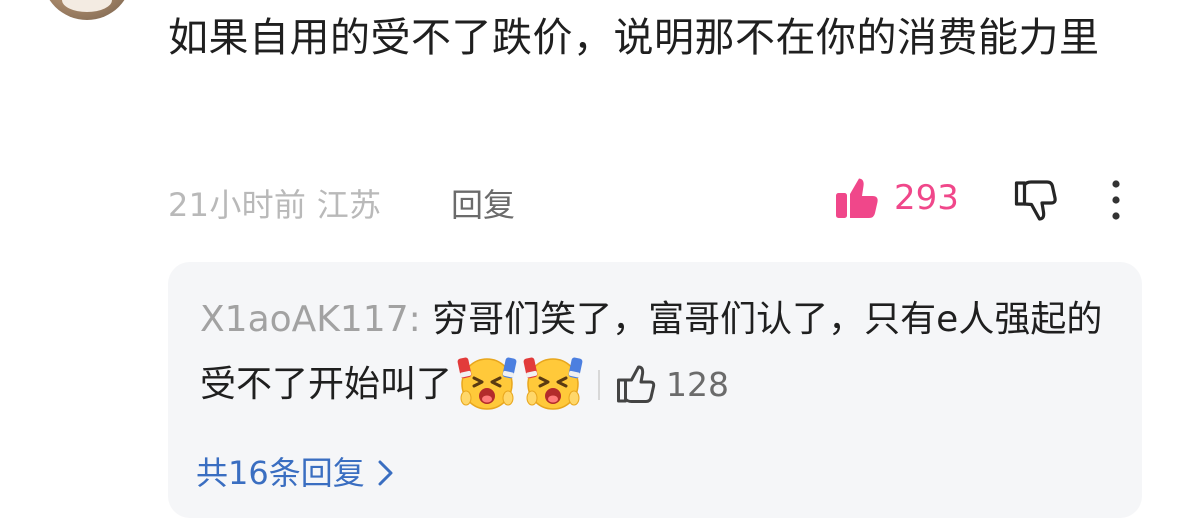 This screenshot has width=1179, height=530. I want to click on replies-count-label: 共16条回复, so click(280, 473).